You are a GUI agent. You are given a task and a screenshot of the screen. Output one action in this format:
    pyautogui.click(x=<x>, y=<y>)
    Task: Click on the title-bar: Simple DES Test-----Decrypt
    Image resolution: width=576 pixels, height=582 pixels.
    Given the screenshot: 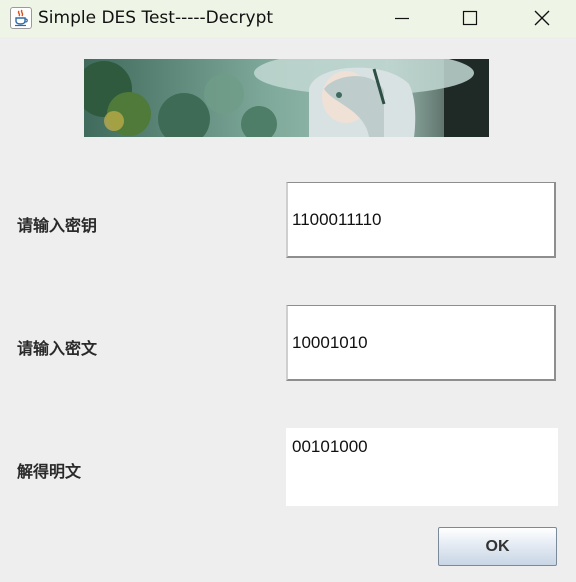 What is the action you would take?
    pyautogui.click(x=288, y=18)
    